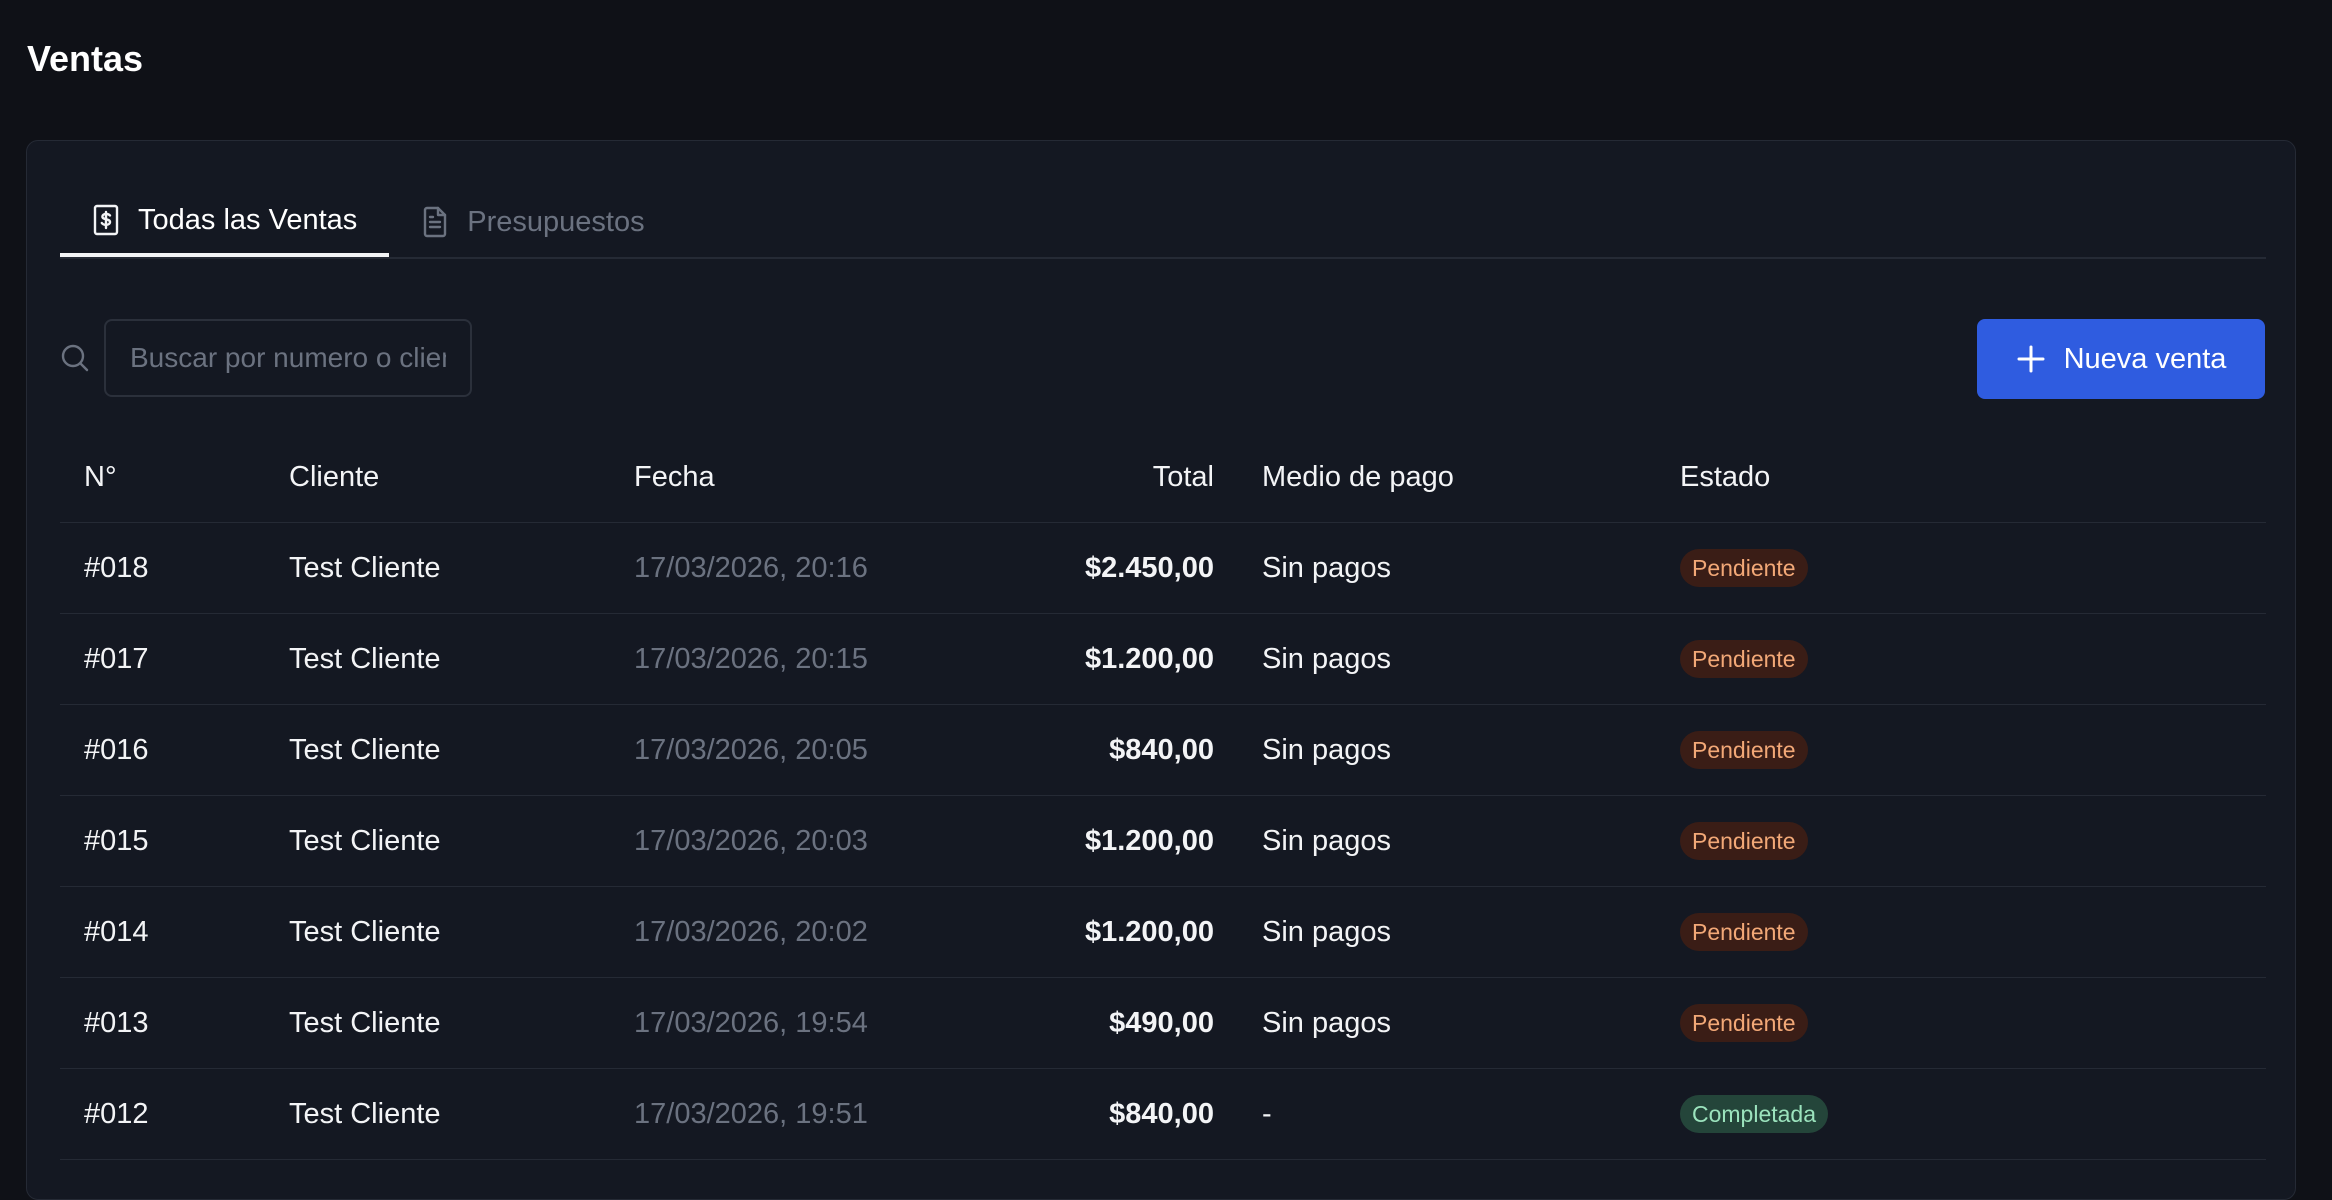  Describe the element at coordinates (799, 841) in the screenshot. I see `cell-fecha: 17/03/2026, 20:03` at that location.